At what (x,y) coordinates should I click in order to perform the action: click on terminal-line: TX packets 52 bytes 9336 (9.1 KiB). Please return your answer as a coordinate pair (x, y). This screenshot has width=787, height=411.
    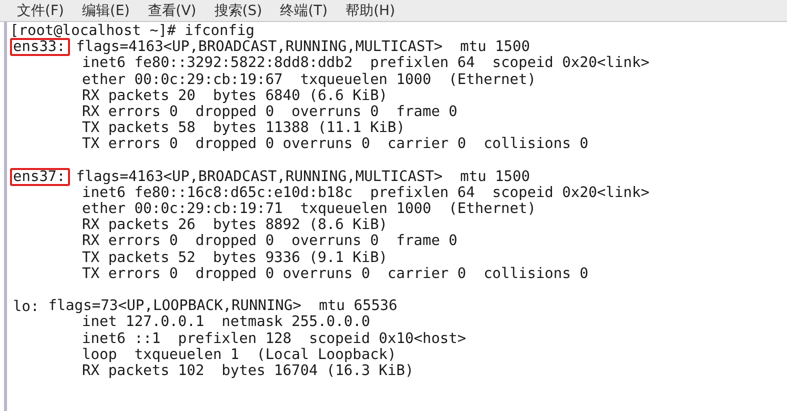
    Looking at the image, I should click on (235, 258).